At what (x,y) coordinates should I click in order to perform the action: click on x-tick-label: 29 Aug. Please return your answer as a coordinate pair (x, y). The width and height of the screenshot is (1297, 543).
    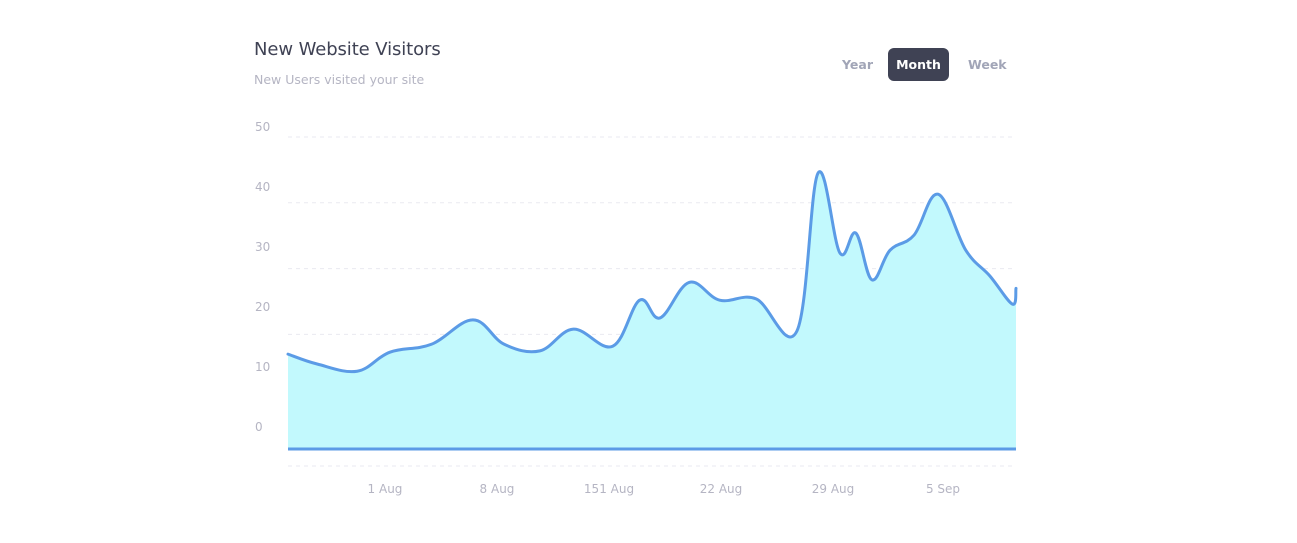
    Looking at the image, I should click on (833, 489).